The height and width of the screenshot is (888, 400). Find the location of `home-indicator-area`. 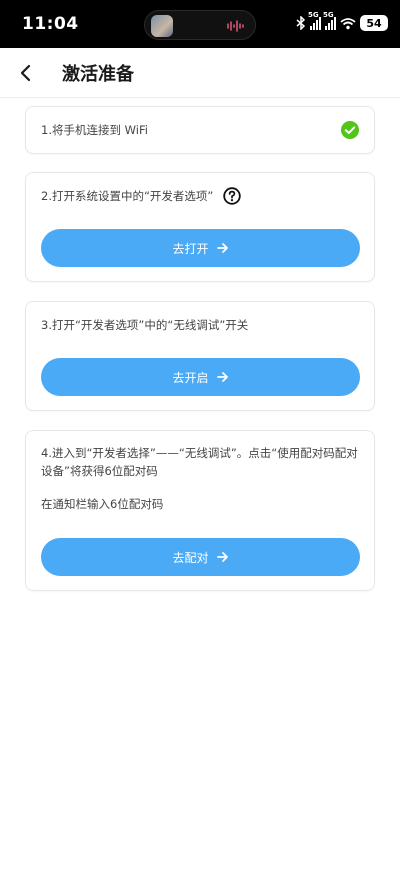

home-indicator-area is located at coordinates (200, 884).